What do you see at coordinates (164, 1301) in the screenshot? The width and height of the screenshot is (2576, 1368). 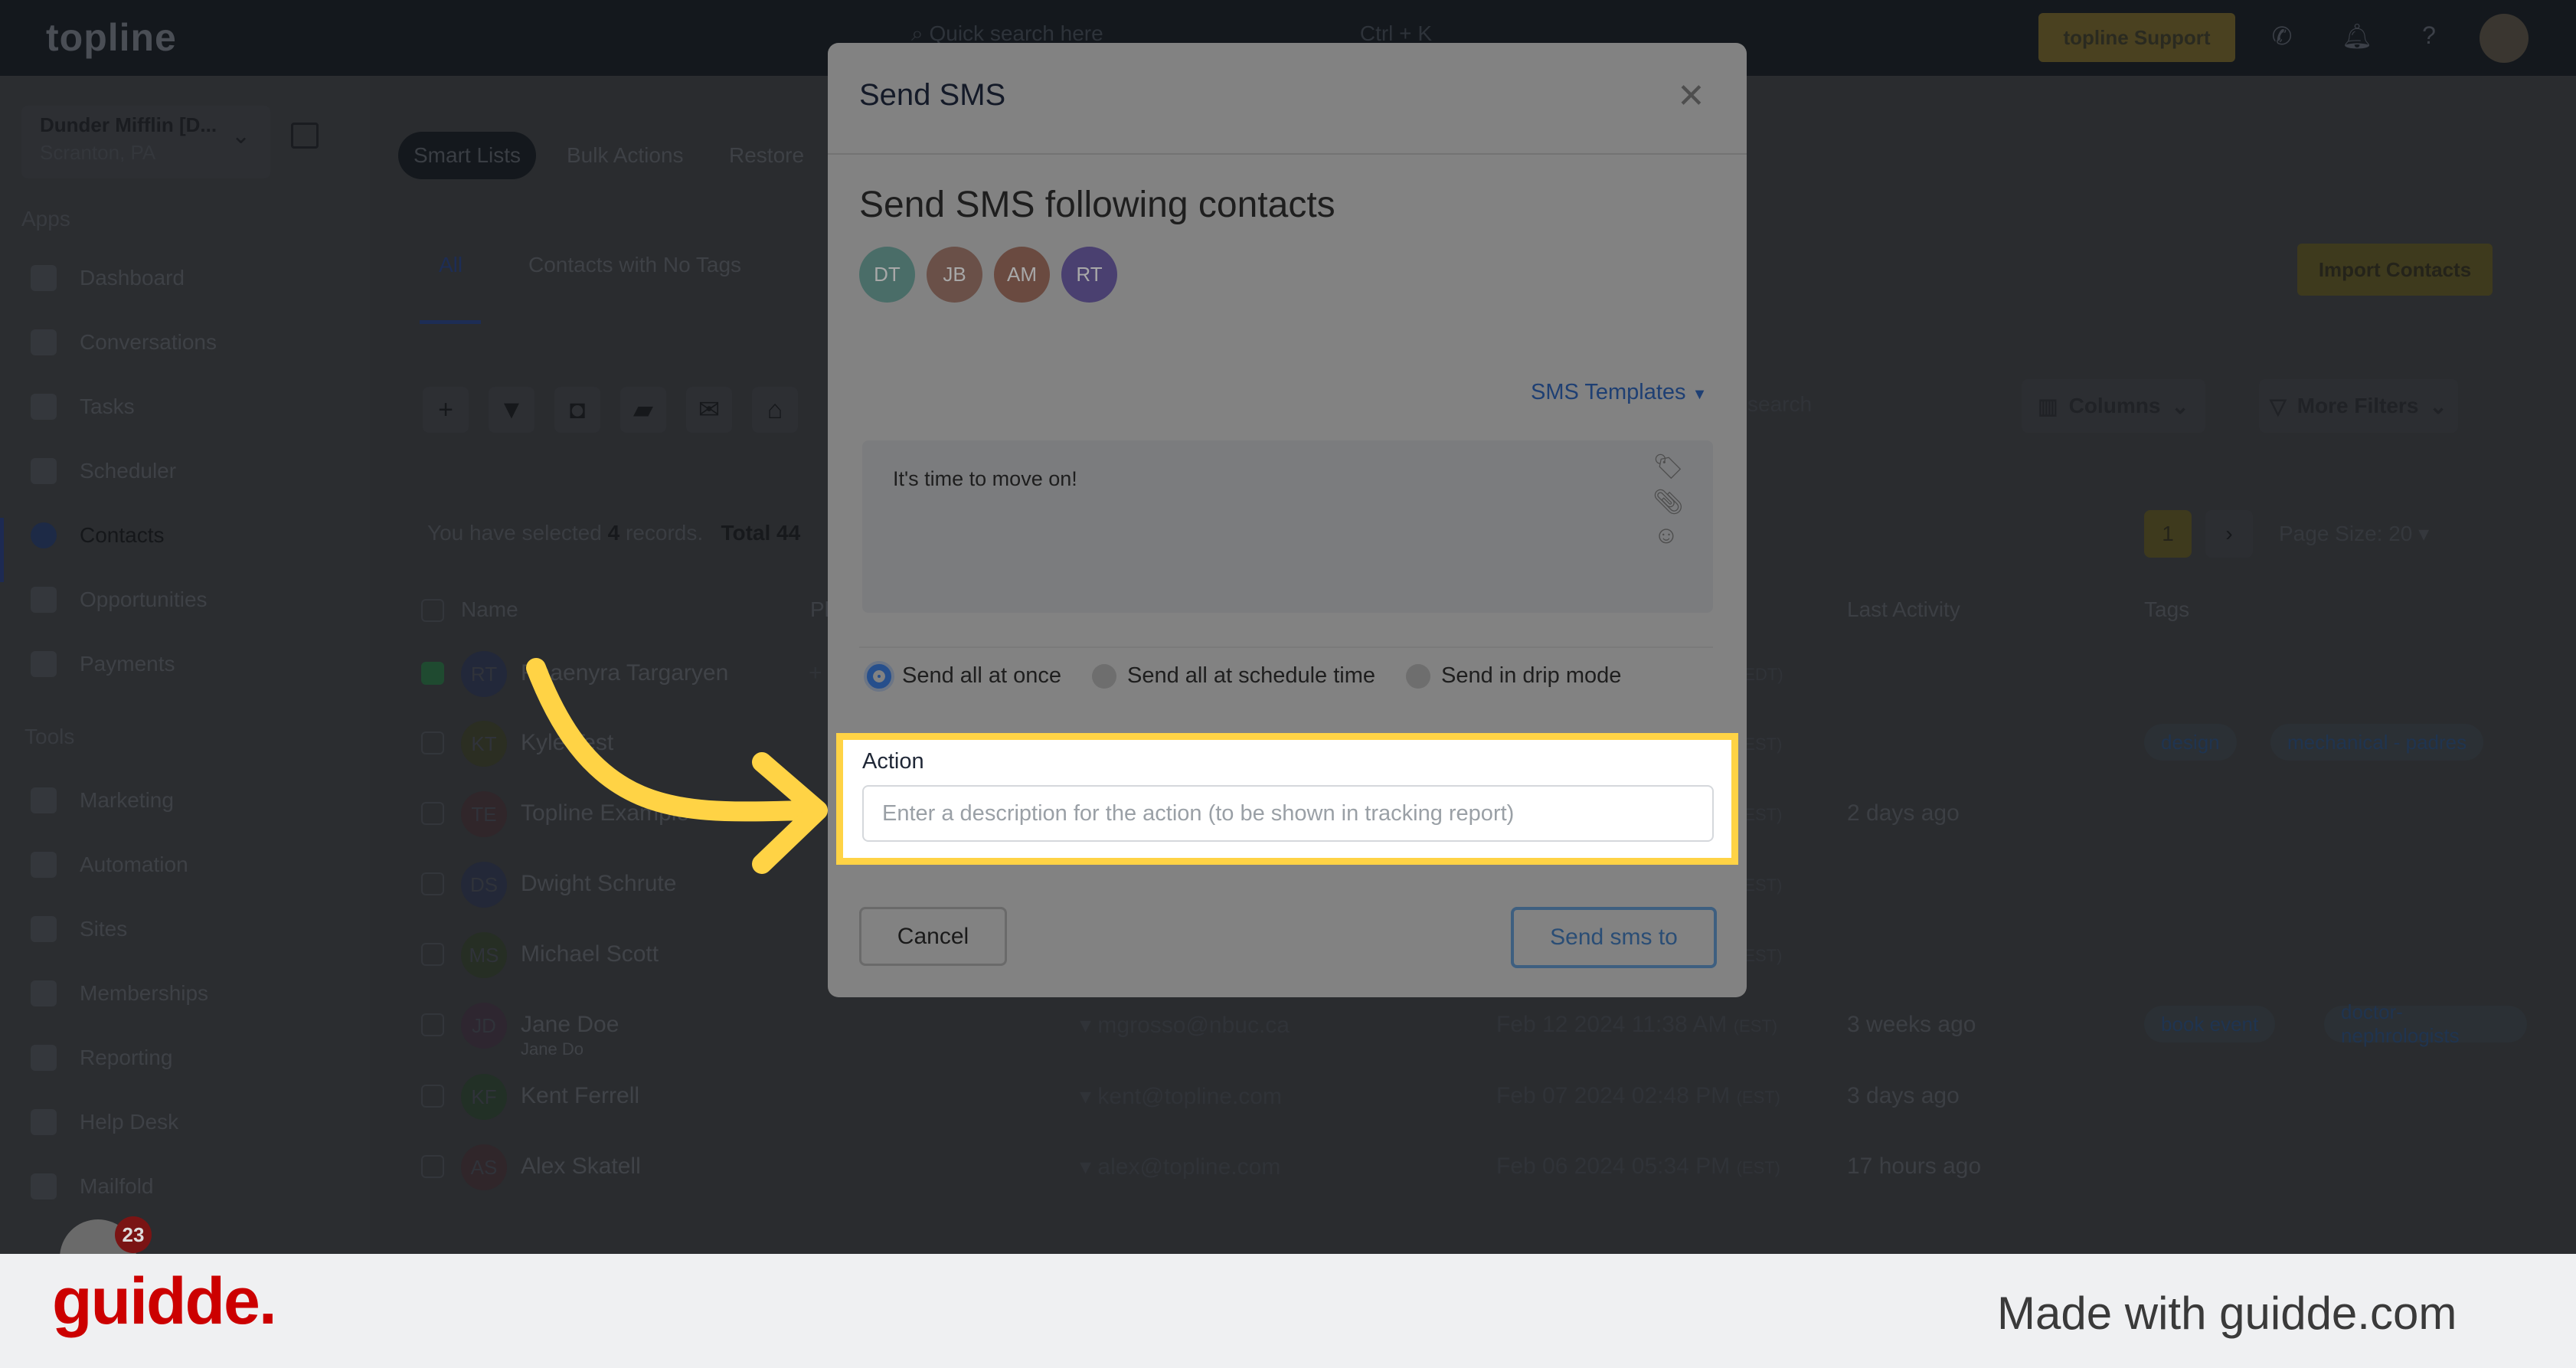 I see `guidde-logo: guidde.` at bounding box center [164, 1301].